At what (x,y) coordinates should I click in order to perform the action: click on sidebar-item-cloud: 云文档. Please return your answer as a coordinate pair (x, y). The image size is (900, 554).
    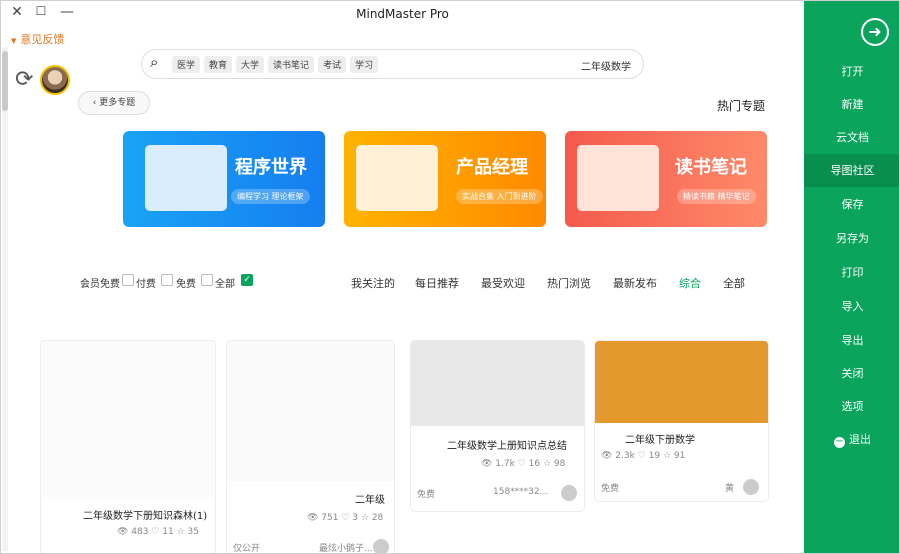
    Looking at the image, I should click on (851, 137).